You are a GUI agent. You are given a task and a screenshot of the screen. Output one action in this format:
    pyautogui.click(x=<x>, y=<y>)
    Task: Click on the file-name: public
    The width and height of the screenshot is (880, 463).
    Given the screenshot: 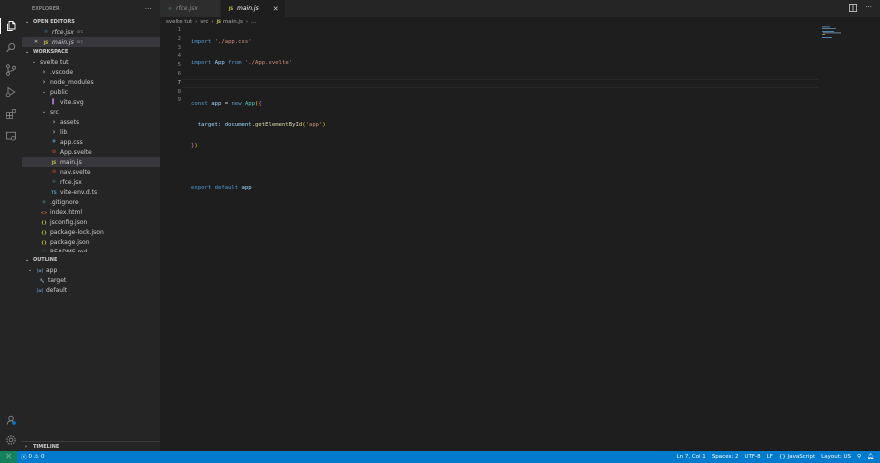 What is the action you would take?
    pyautogui.click(x=59, y=92)
    